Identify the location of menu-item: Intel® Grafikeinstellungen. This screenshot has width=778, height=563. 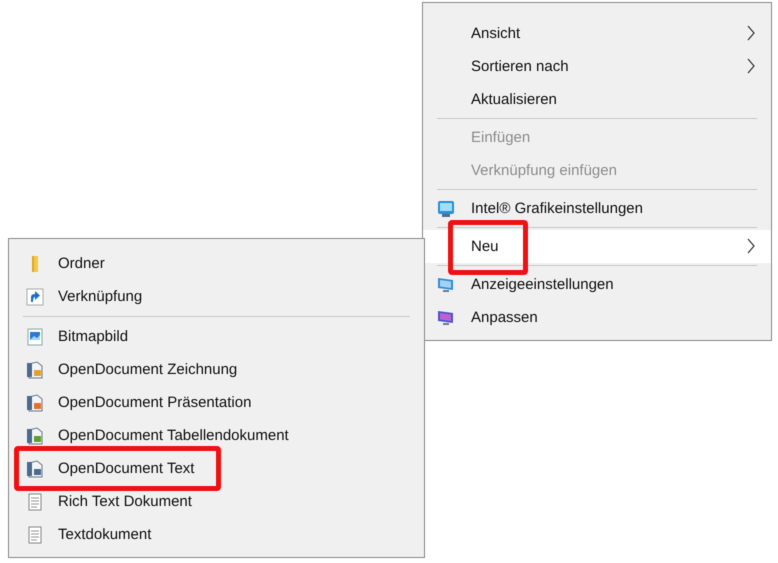
(597, 208).